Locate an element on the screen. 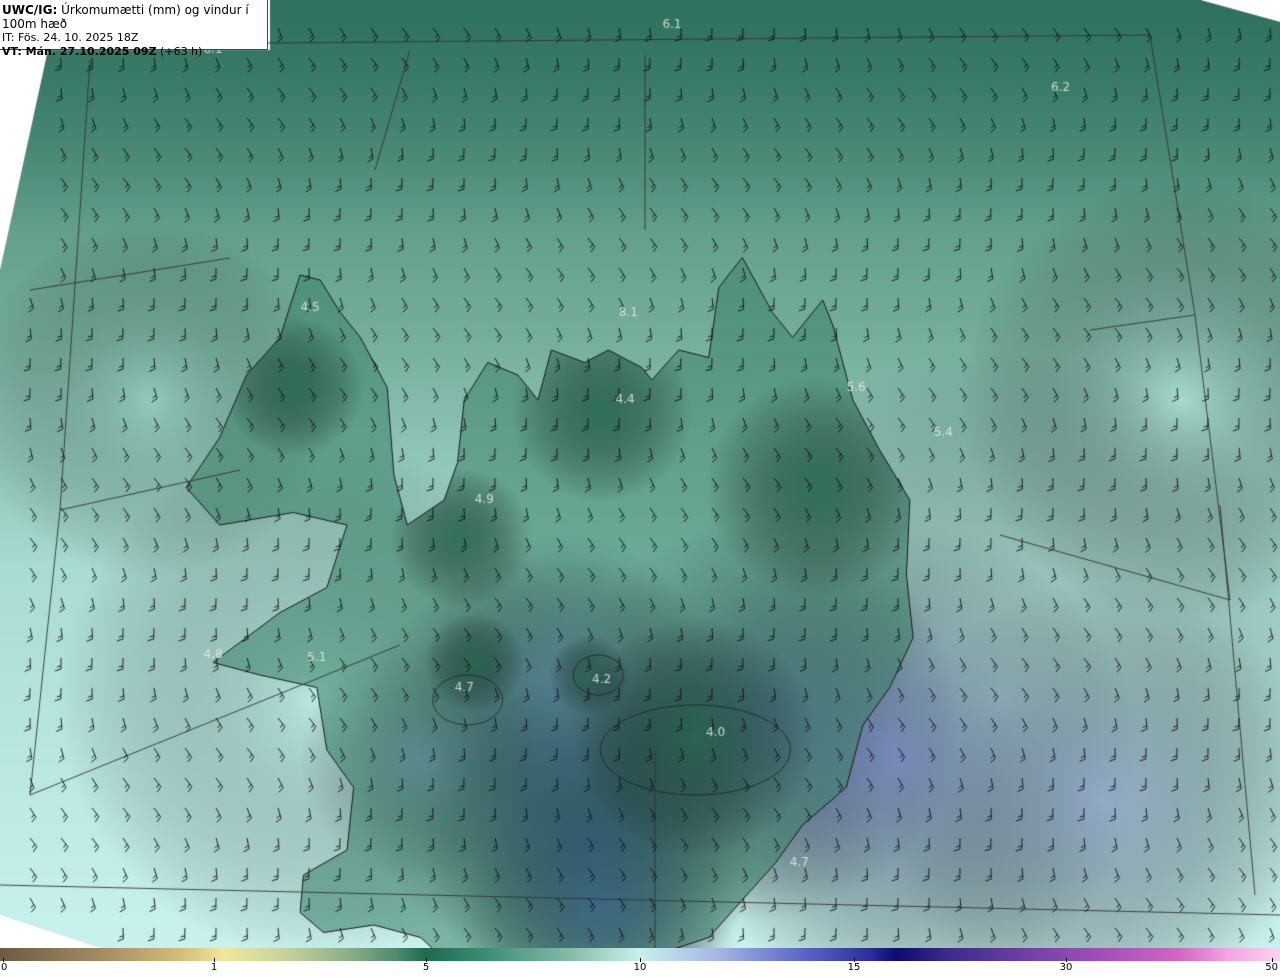 Image resolution: width=1280 pixels, height=978 pixels. colorbar-tick-label: 30 is located at coordinates (1066, 967).